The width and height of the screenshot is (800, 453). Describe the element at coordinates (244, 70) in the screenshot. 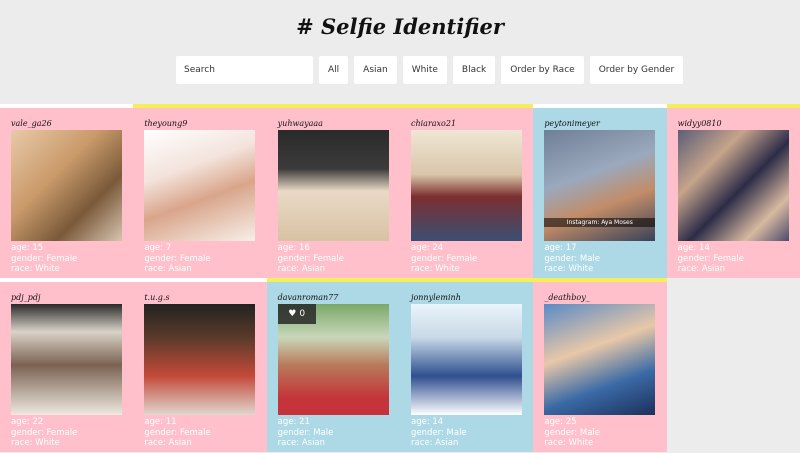

I see `search-input` at that location.